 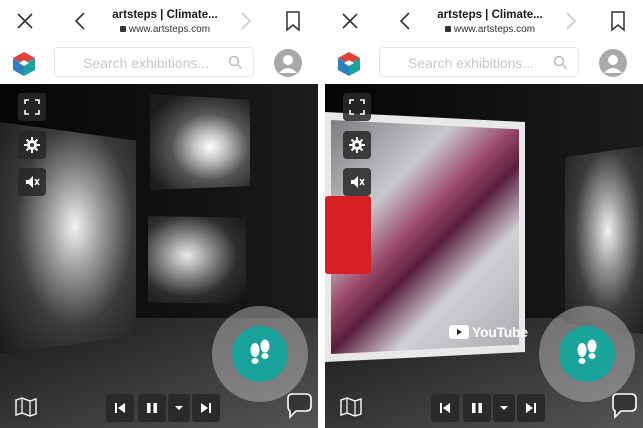 I want to click on artwork-right-edge, so click(x=604, y=240).